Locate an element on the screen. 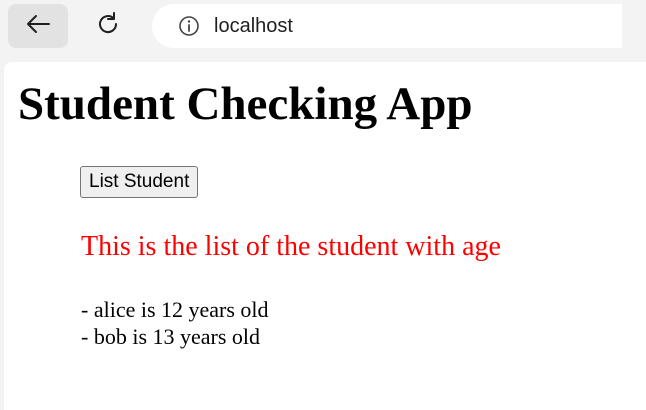  address-bar: localhost is located at coordinates (387, 26).